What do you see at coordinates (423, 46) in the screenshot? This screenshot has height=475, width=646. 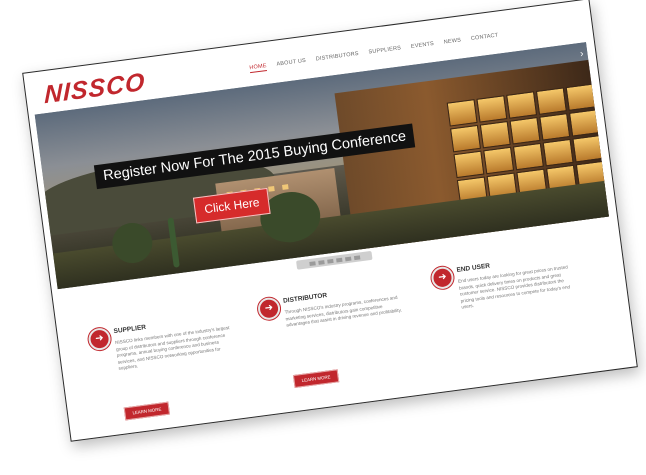 I see `nav-item-events: EVENTS` at bounding box center [423, 46].